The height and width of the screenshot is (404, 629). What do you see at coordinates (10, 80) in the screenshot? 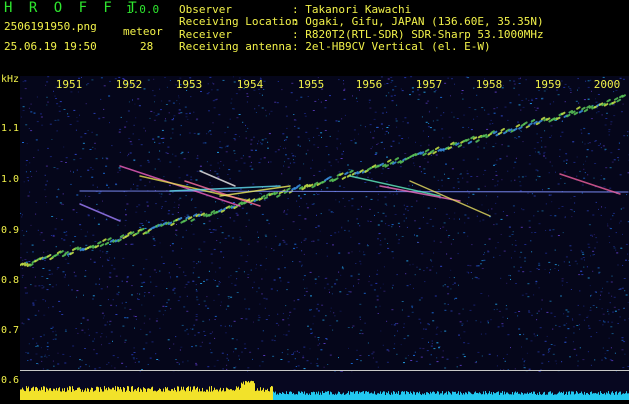
I see `y-unit-label: kHz` at bounding box center [10, 80].